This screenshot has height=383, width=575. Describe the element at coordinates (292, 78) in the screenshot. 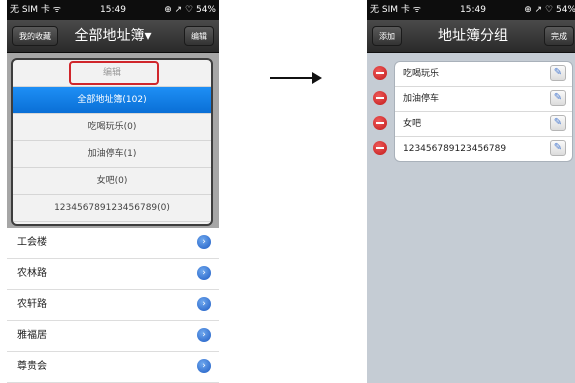

I see `arrow-shaft` at that location.